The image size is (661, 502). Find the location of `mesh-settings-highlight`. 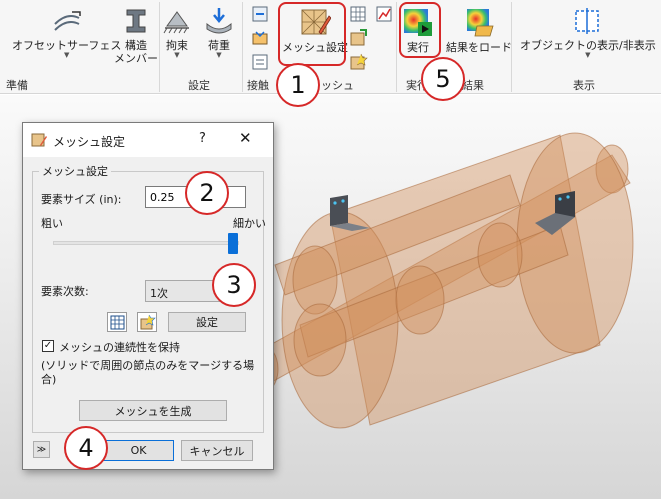

mesh-settings-highlight is located at coordinates (312, 34).